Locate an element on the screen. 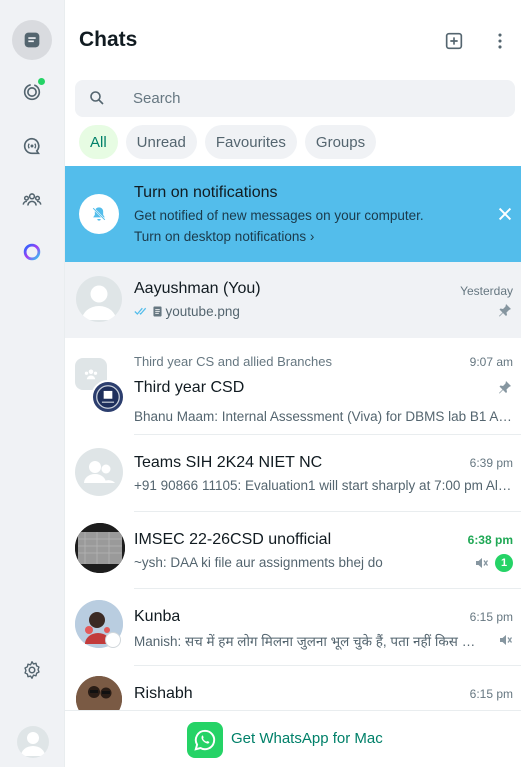  filter-favourites: Favourites is located at coordinates (250, 142).